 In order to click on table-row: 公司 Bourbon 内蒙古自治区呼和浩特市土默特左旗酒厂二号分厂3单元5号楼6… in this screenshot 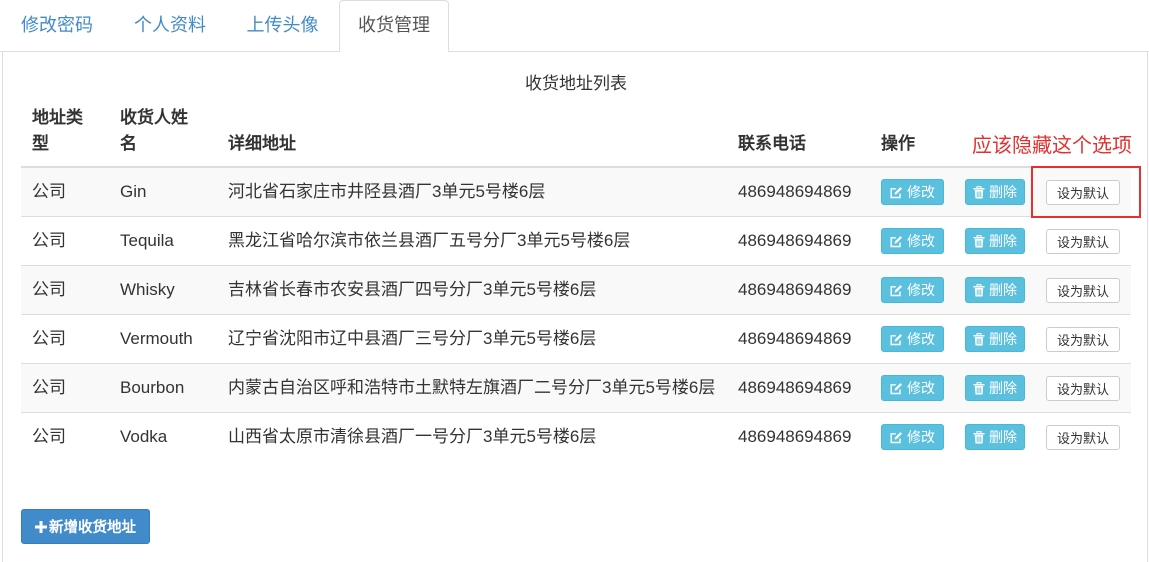, I will do `click(576, 387)`.